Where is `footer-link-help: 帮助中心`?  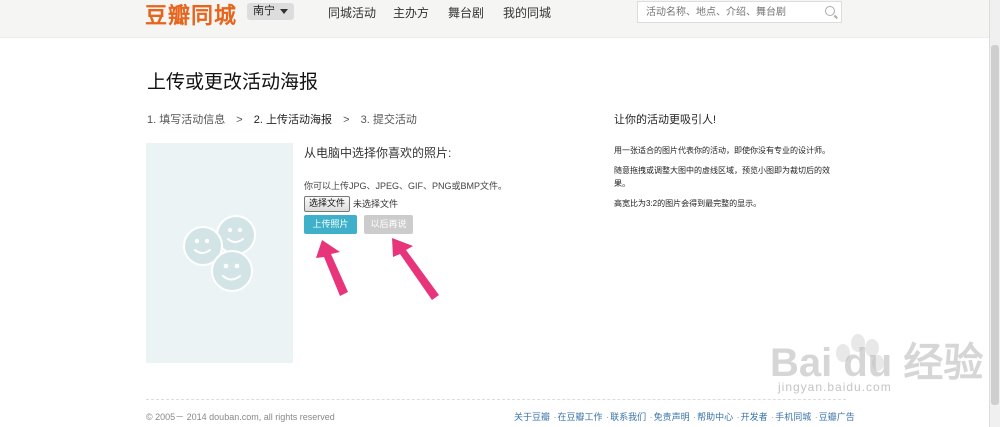 footer-link-help: 帮助中心 is located at coordinates (712, 417).